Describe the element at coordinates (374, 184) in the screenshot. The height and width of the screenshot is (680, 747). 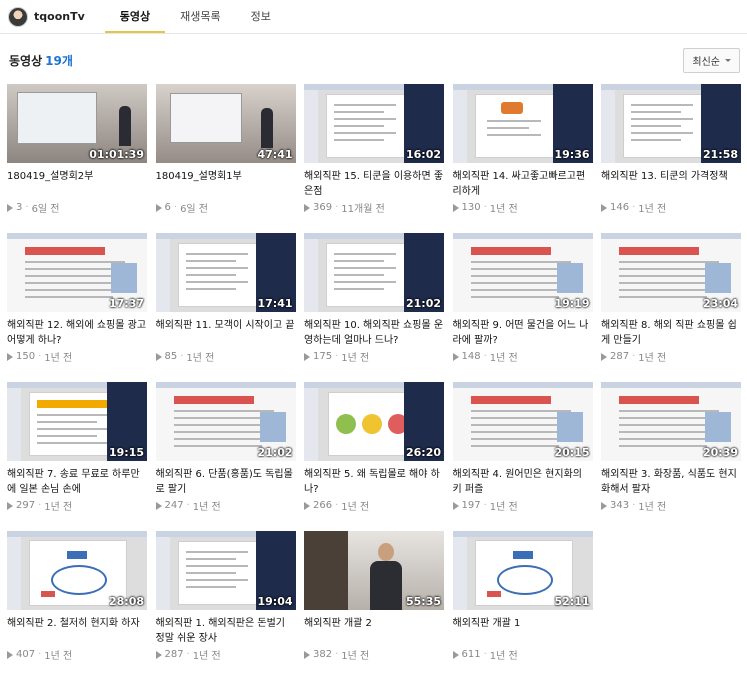
I see `video-title: 해외직판 15. 티쿤을 이용하면 좋은점` at that location.